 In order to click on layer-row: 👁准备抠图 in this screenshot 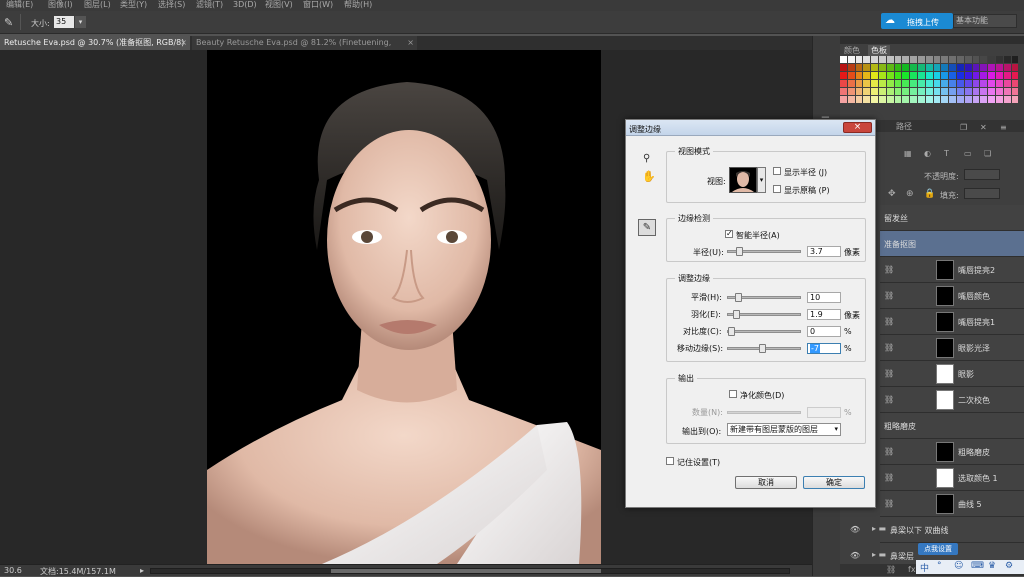, I will do `click(937, 244)`.